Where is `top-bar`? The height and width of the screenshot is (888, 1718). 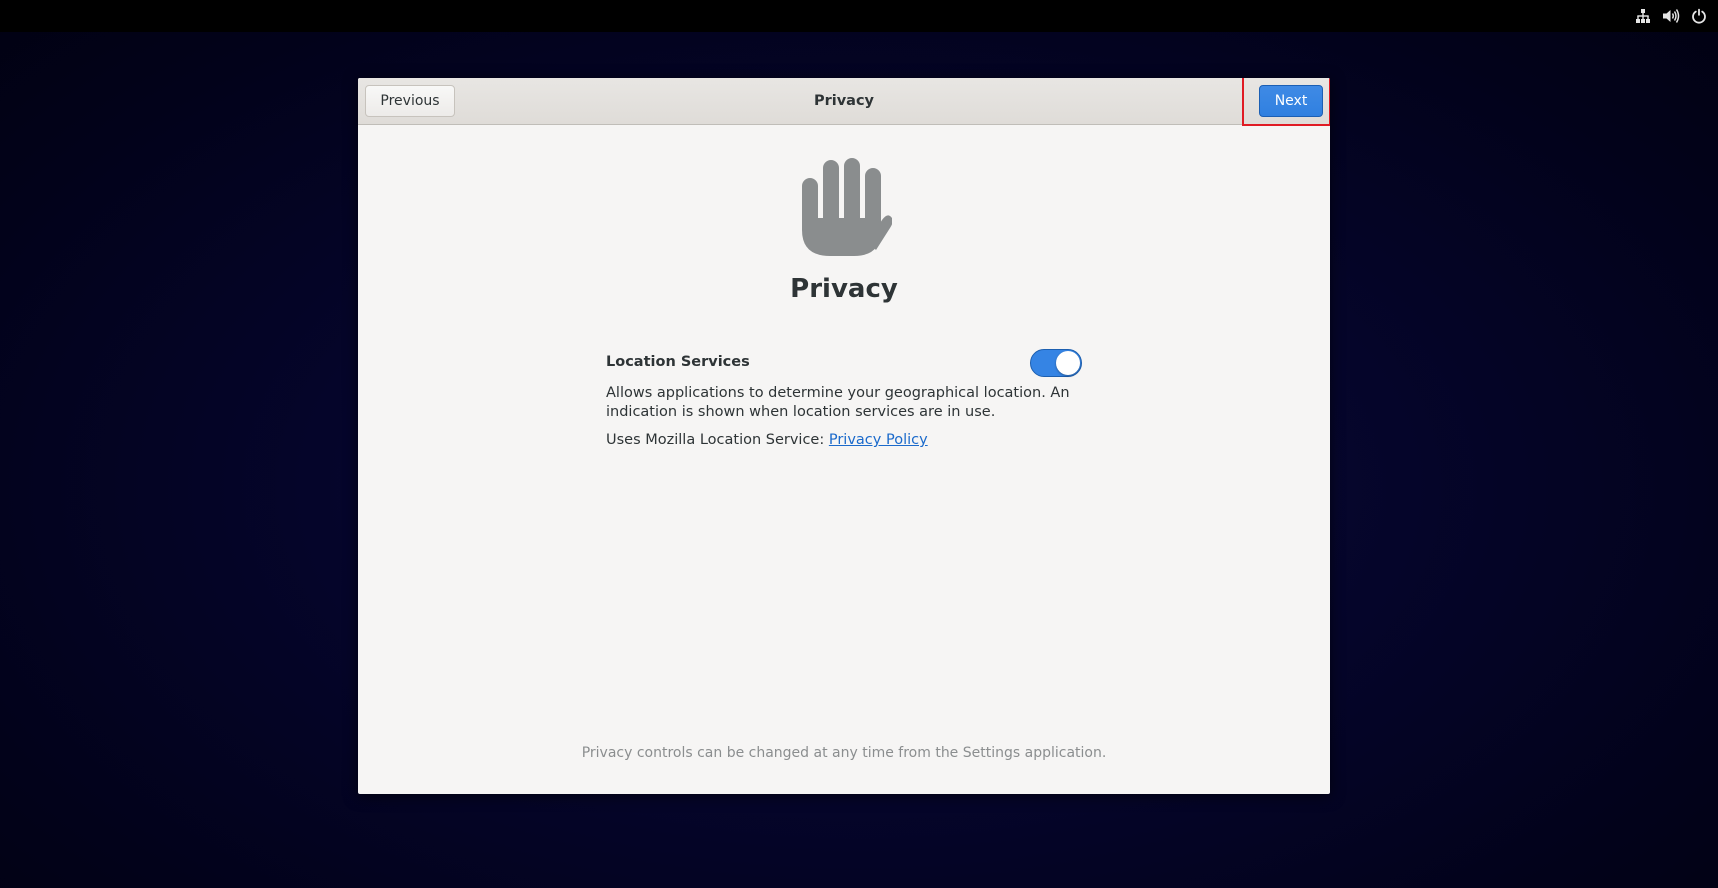
top-bar is located at coordinates (859, 16).